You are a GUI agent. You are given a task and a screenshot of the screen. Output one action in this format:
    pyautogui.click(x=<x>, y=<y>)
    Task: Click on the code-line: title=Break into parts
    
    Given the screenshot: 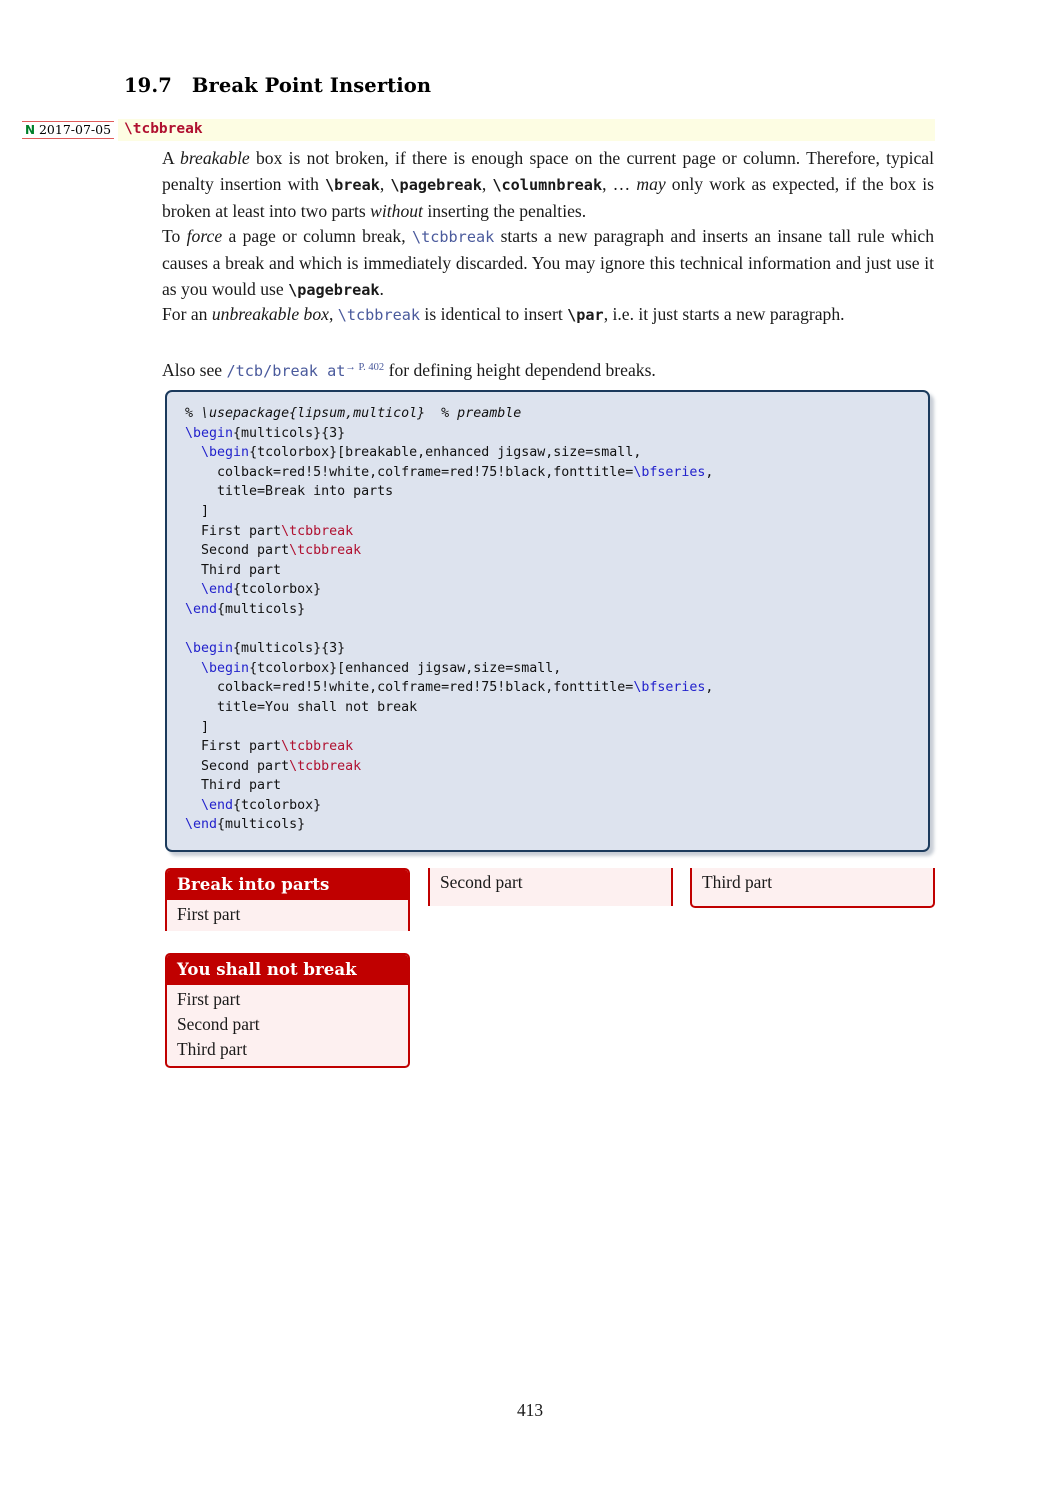 What is the action you would take?
    pyautogui.click(x=289, y=491)
    